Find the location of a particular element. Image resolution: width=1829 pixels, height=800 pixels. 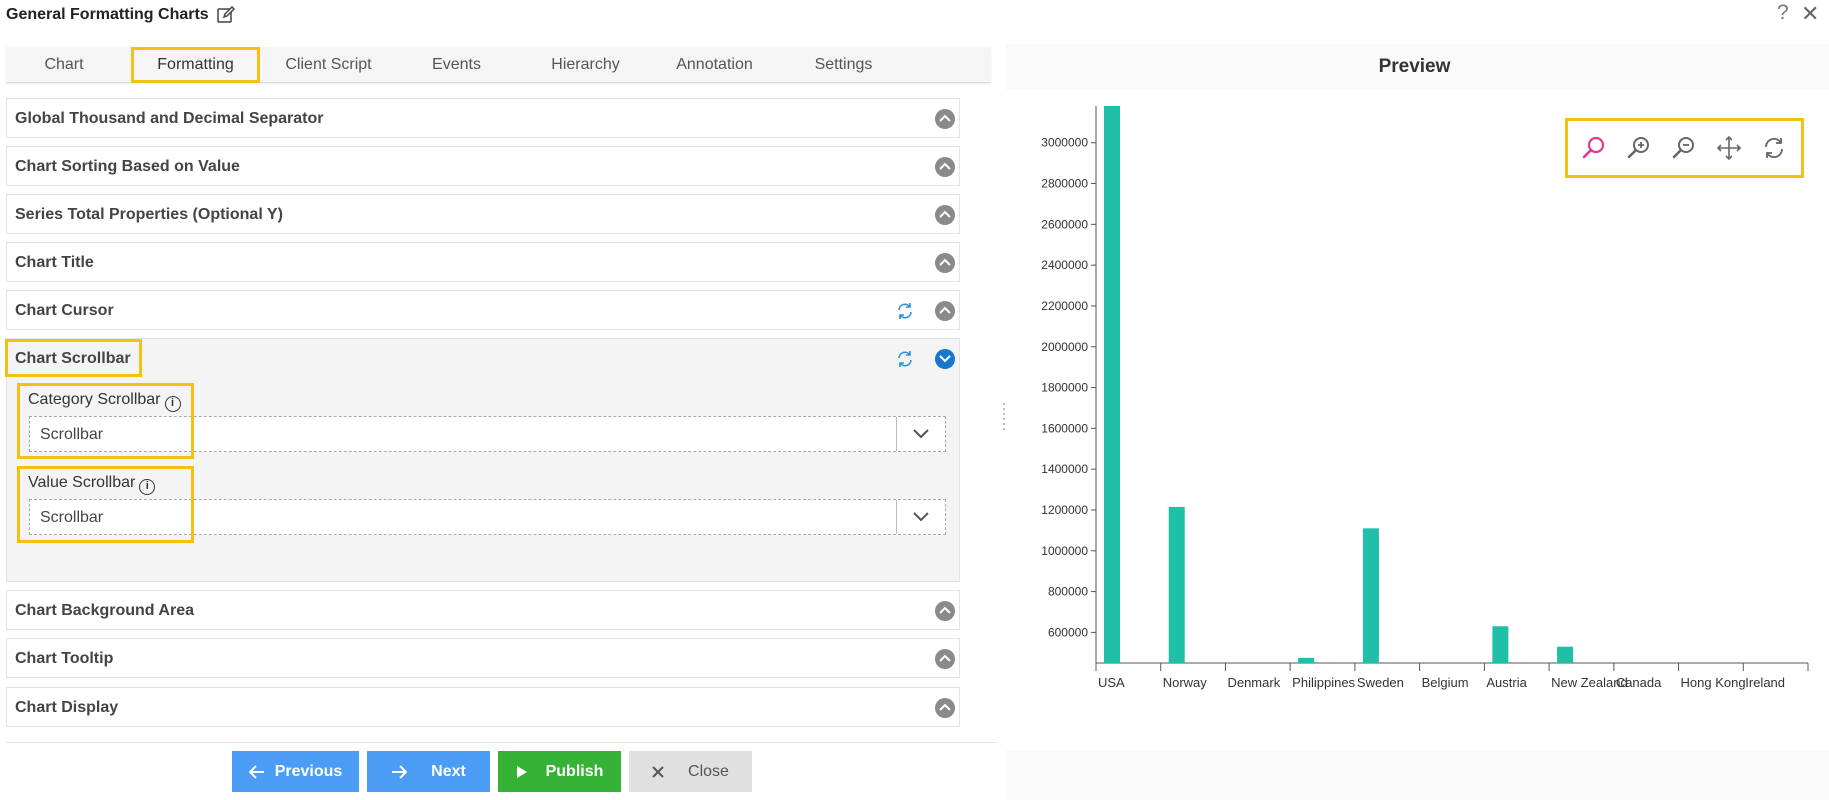

next-label: Next is located at coordinates (448, 771).